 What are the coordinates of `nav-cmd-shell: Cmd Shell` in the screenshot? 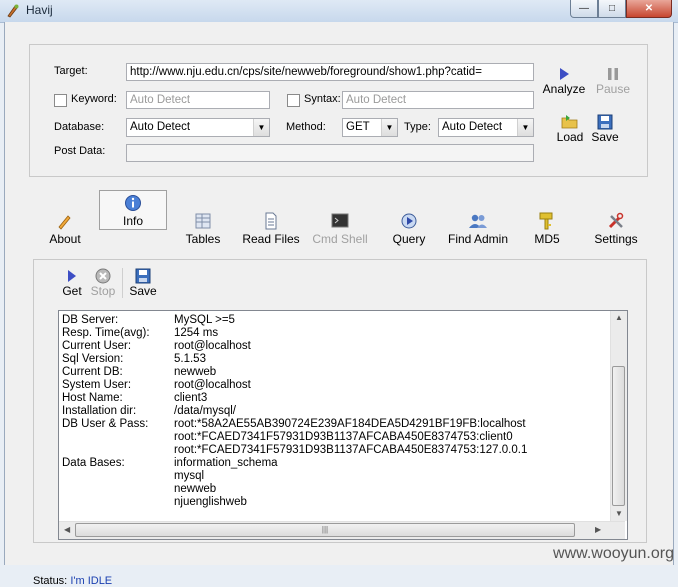 It's located at (340, 232).